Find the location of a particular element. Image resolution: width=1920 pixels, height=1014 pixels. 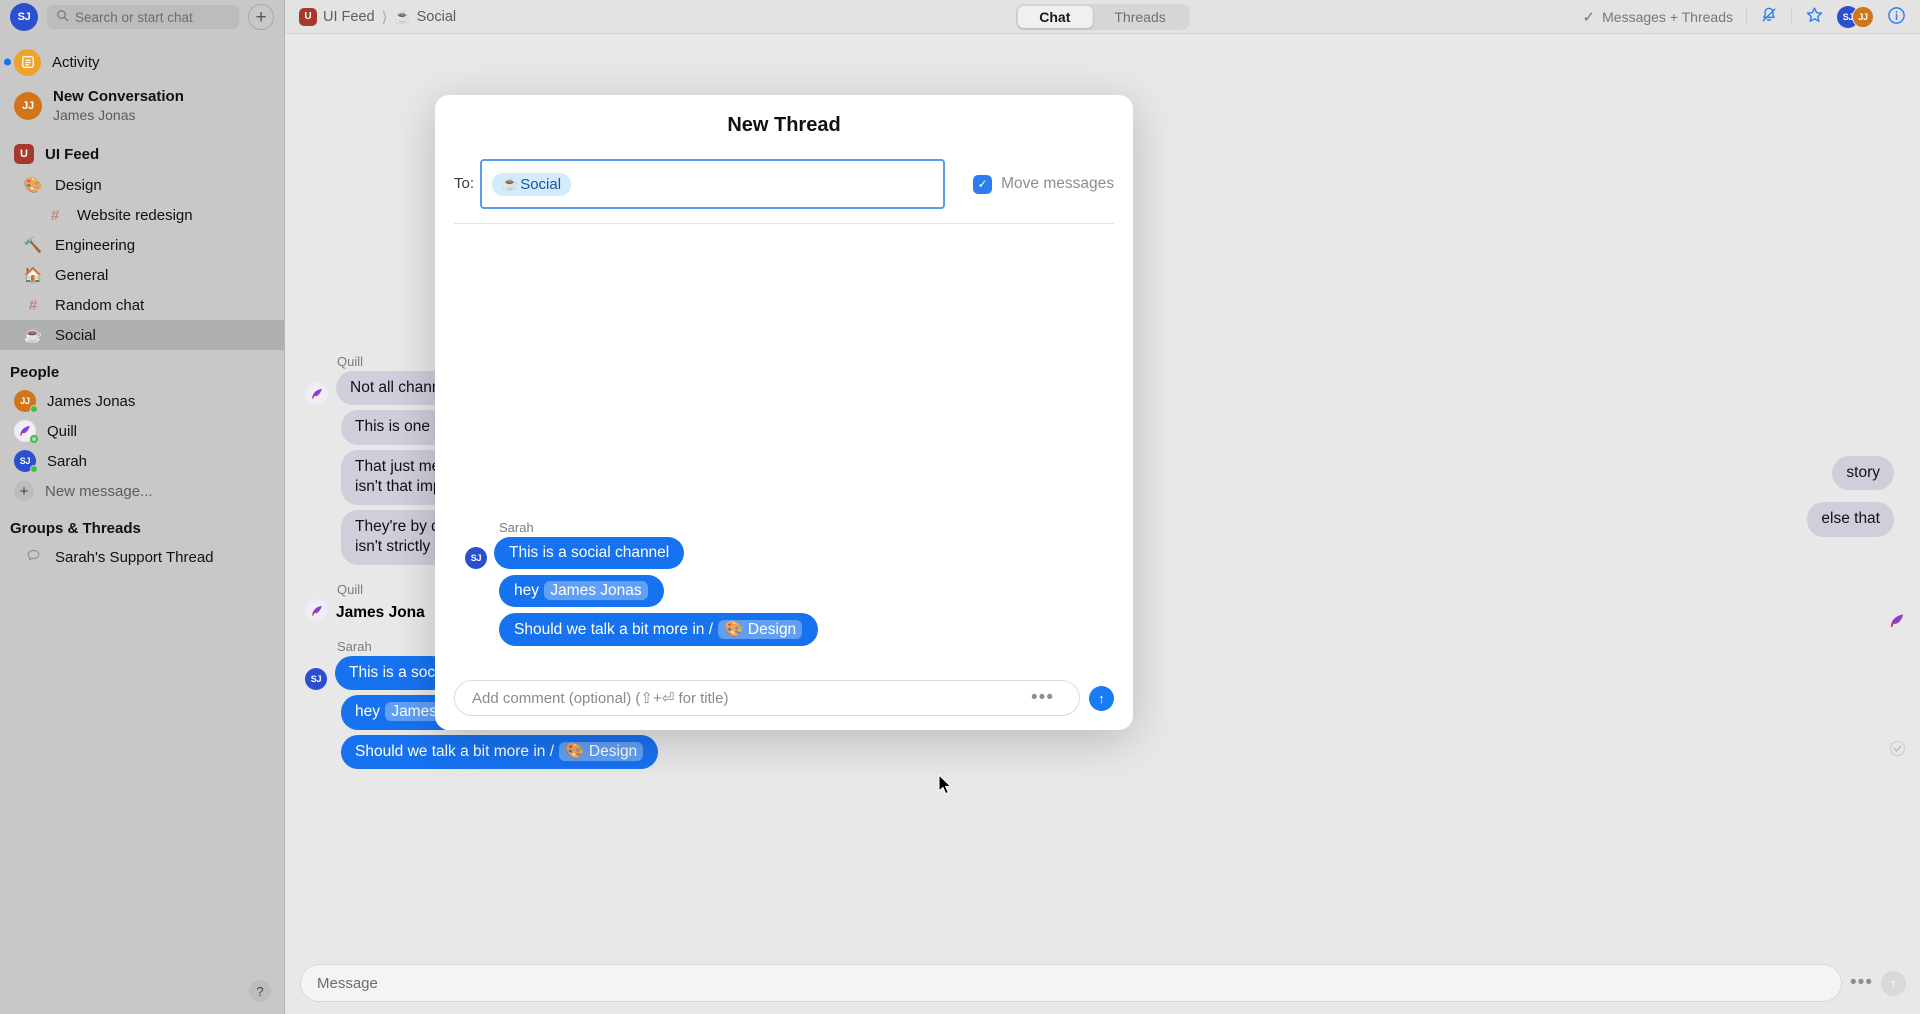

recipients-row: To: ☕ Social ✓ Move messages is located at coordinates (784, 184).